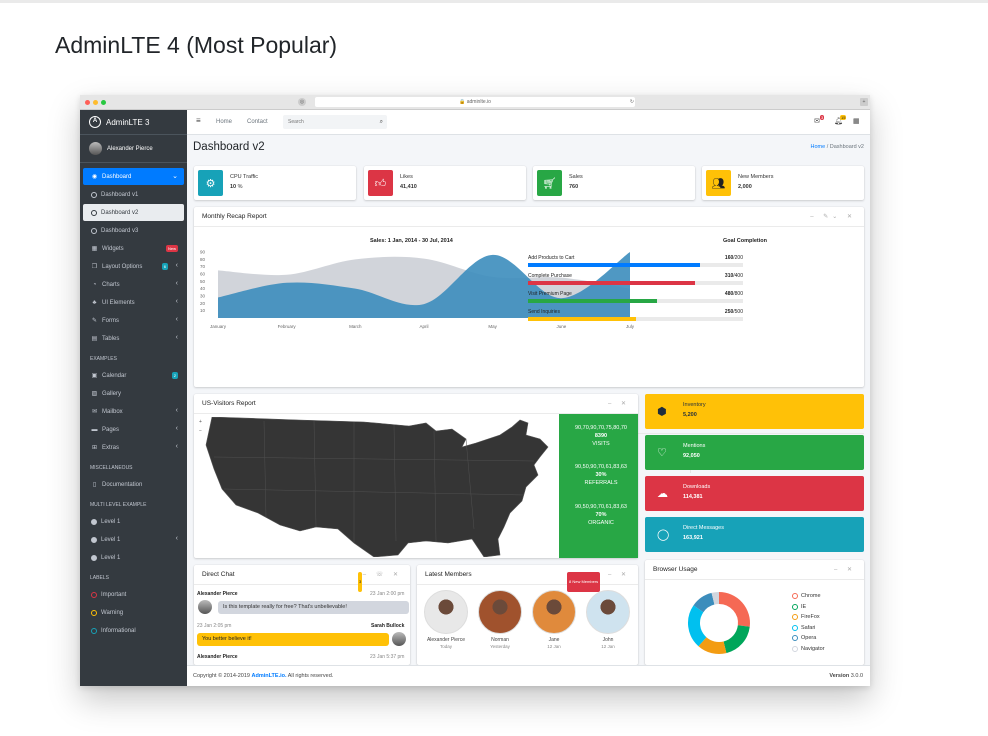 The image size is (988, 736). Describe the element at coordinates (809, 638) in the screenshot. I see `legend-label: Opera` at that location.